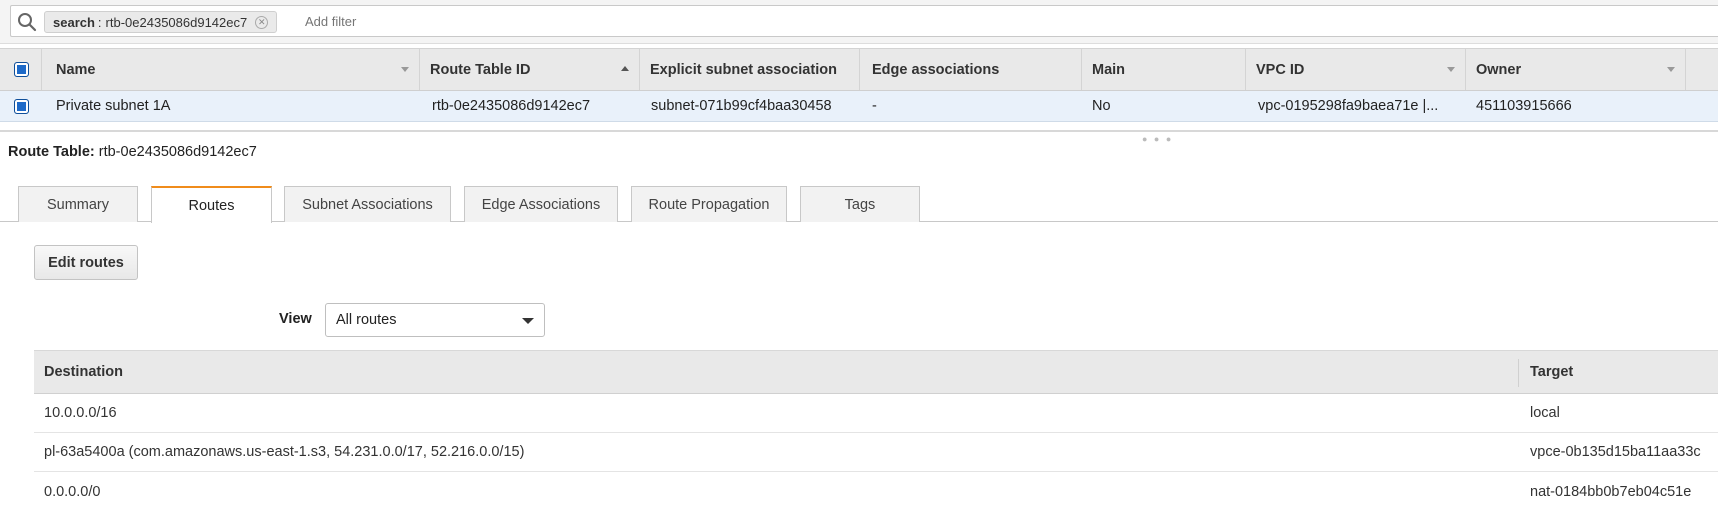 The width and height of the screenshot is (1718, 517). What do you see at coordinates (27, 22) in the screenshot?
I see `search-icon` at bounding box center [27, 22].